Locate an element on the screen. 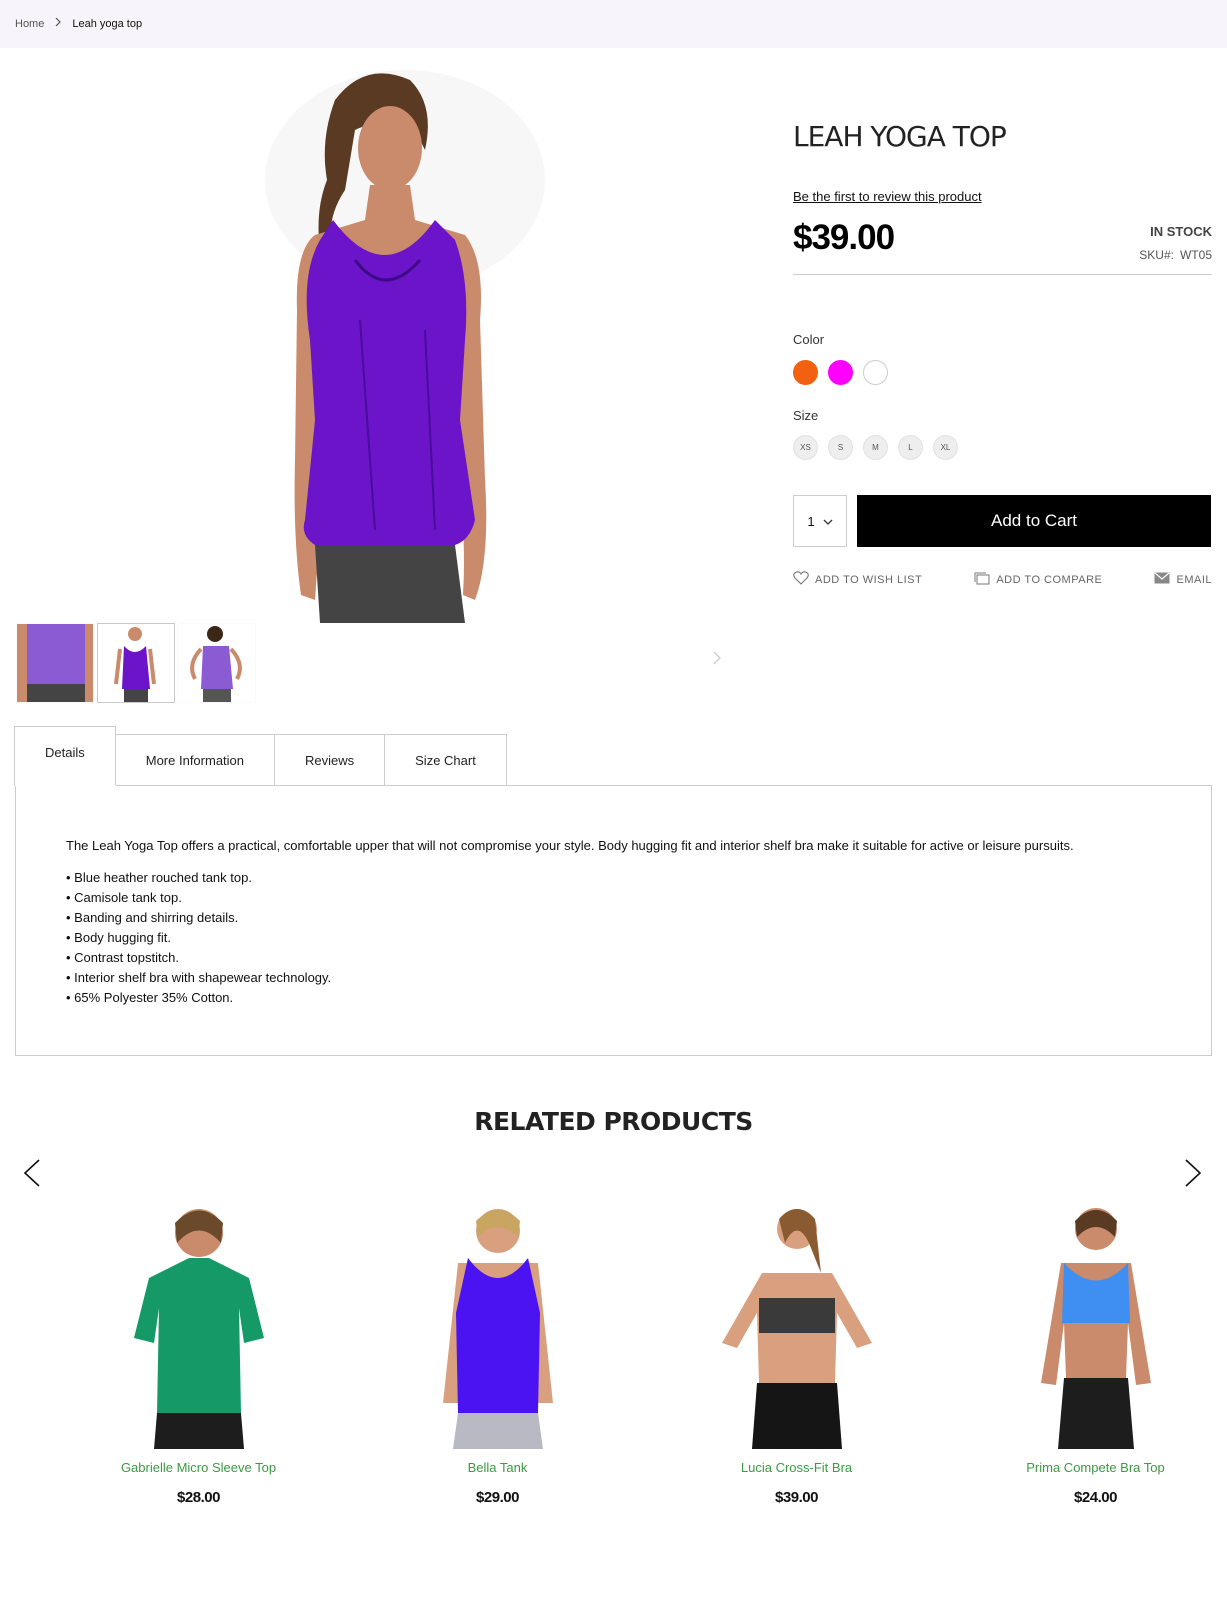  breadcrumb-current: Leah yoga top is located at coordinates (107, 23).